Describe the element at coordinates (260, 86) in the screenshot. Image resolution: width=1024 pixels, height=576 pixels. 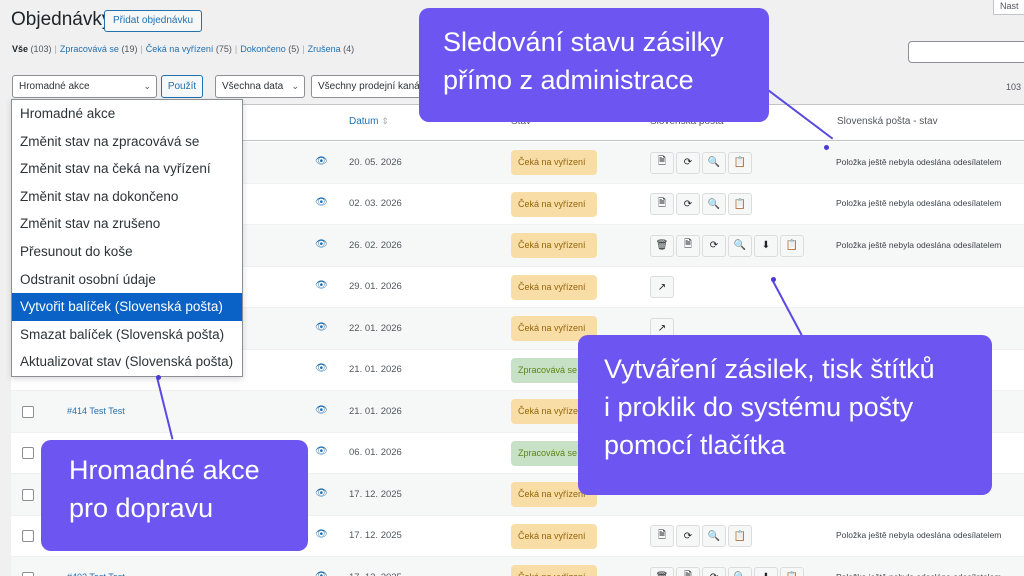
I see `date-filter-select: Všechna data ⌄` at that location.